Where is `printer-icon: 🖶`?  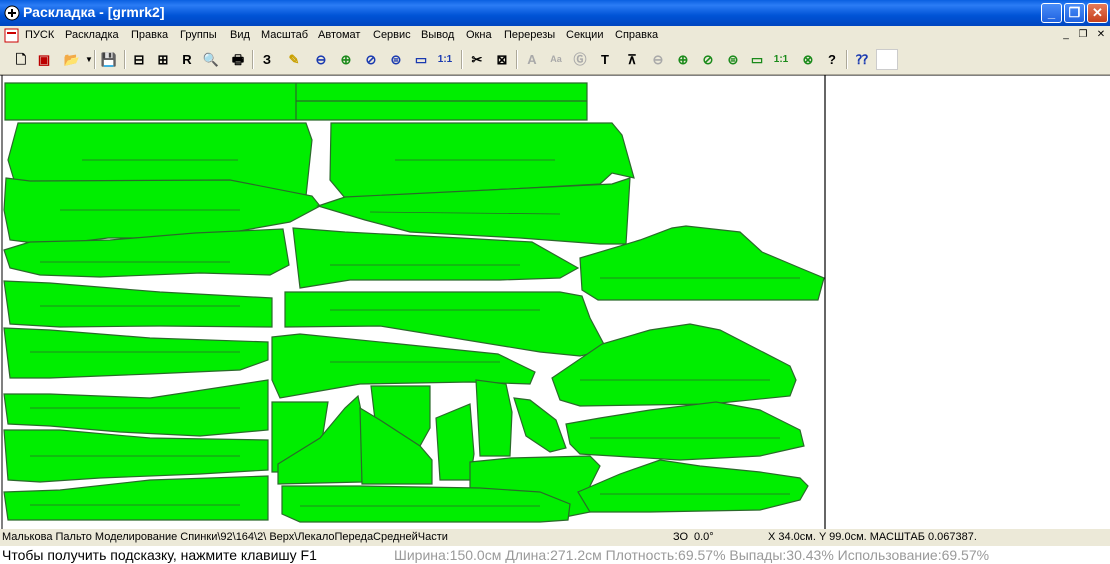
printer-icon: 🖶 is located at coordinates (238, 59).